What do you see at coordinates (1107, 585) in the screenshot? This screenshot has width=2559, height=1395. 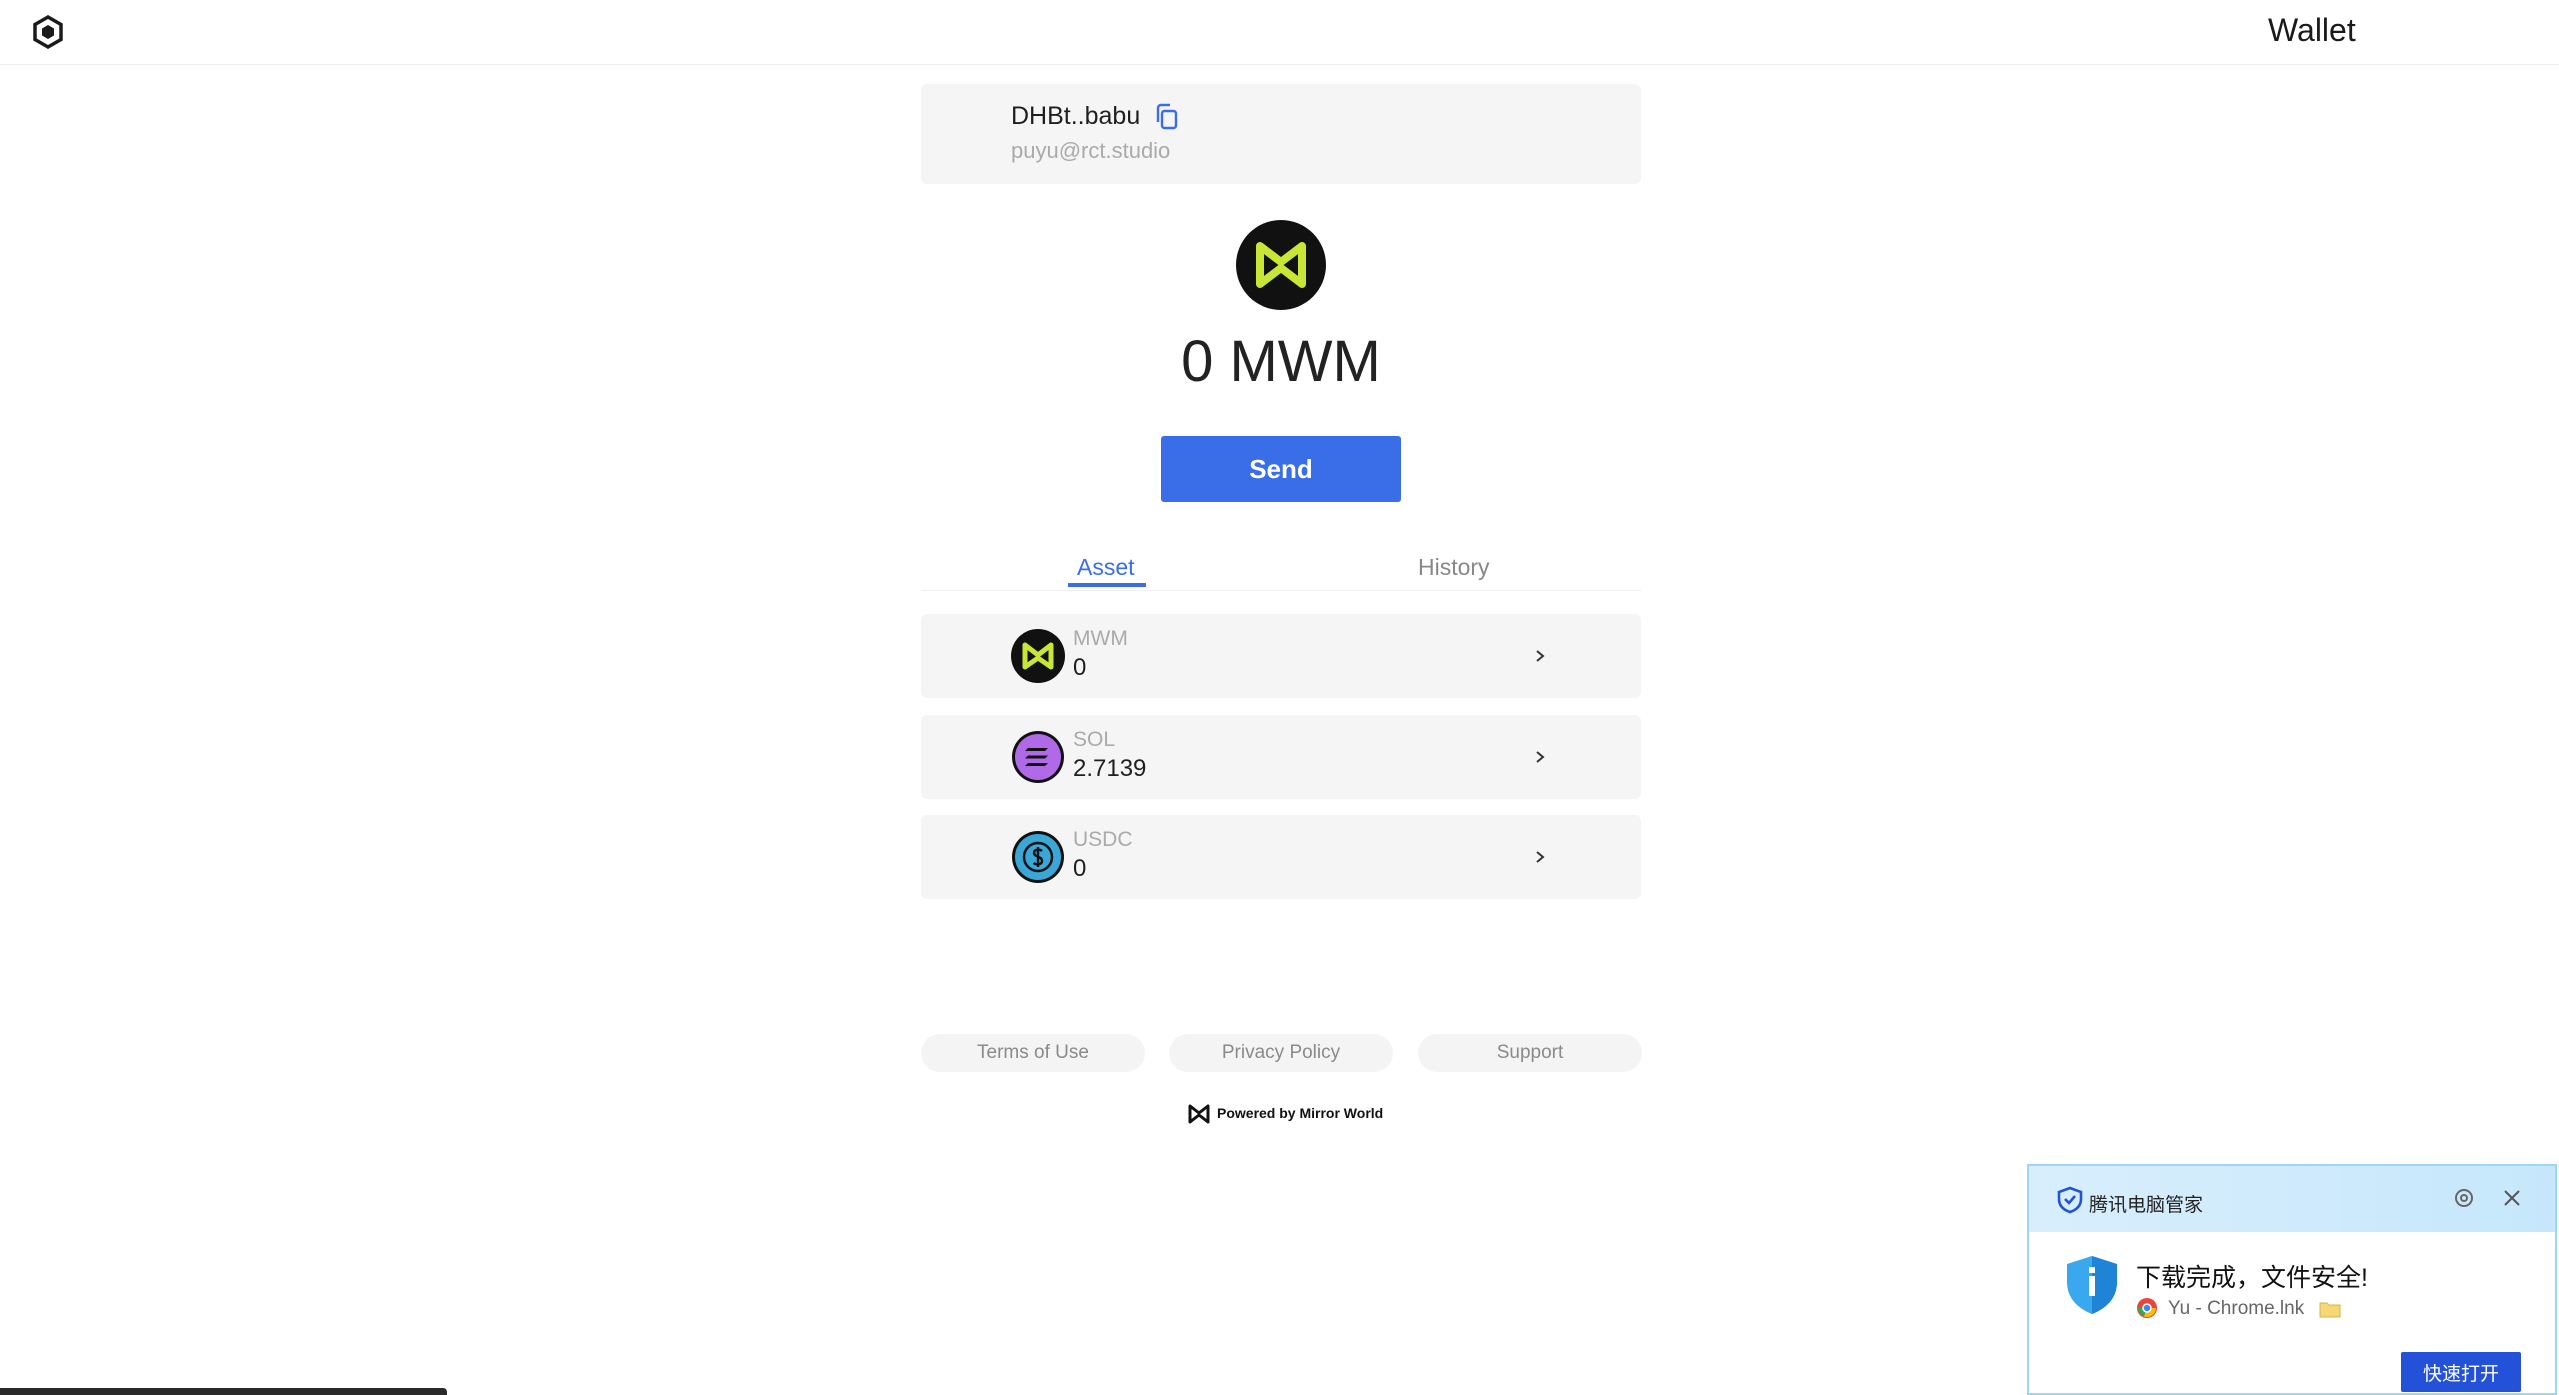 I see `active-tab-indicator` at bounding box center [1107, 585].